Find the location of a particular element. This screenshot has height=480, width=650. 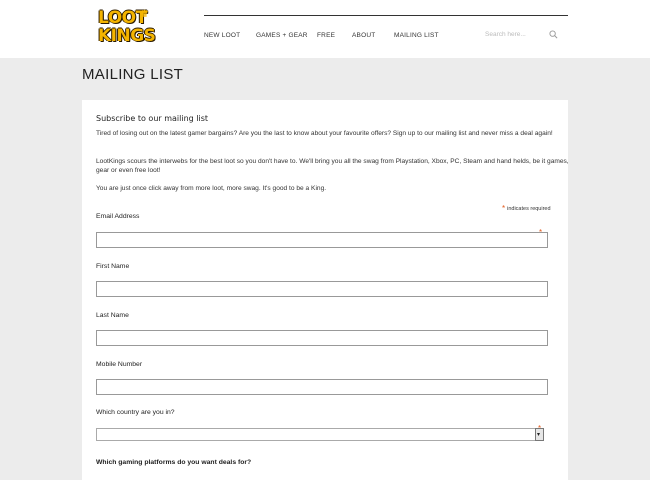

logo-line2: KINGS is located at coordinates (127, 36).